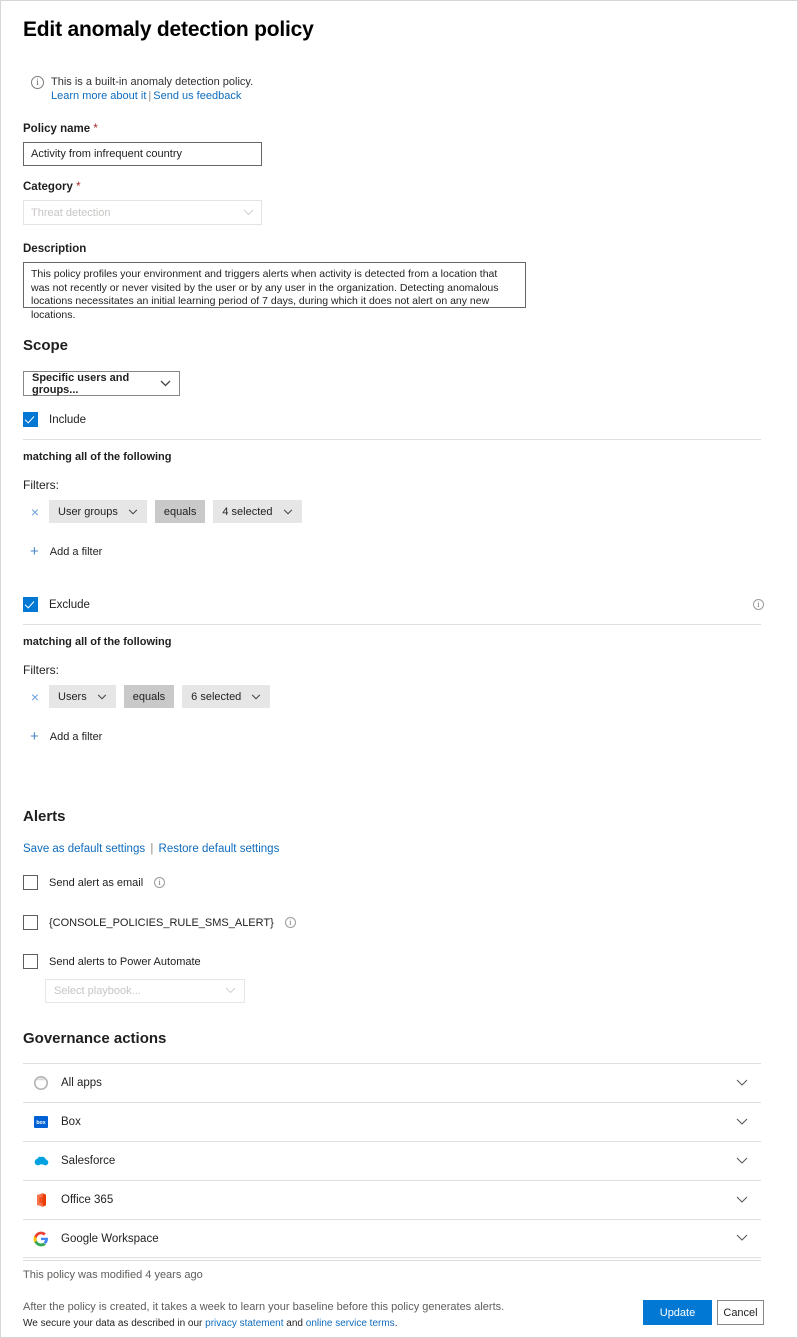 Image resolution: width=798 pixels, height=1338 pixels. What do you see at coordinates (52, 187) in the screenshot?
I see `category-label: Category *` at bounding box center [52, 187].